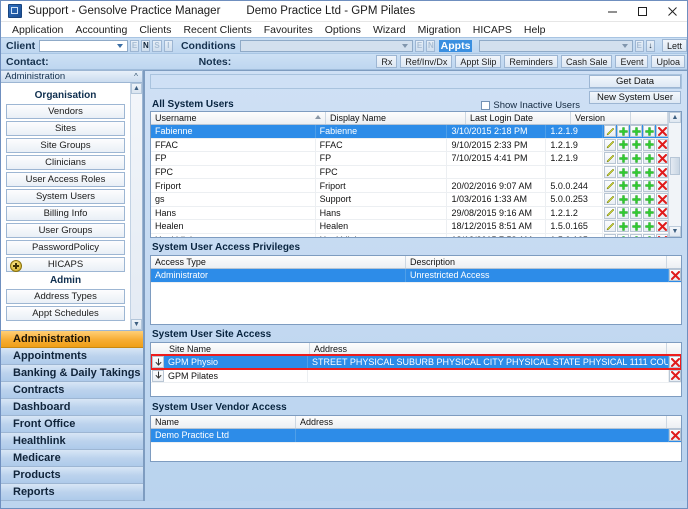 This screenshot has width=688, height=509. I want to click on client-input, so click(83, 45).